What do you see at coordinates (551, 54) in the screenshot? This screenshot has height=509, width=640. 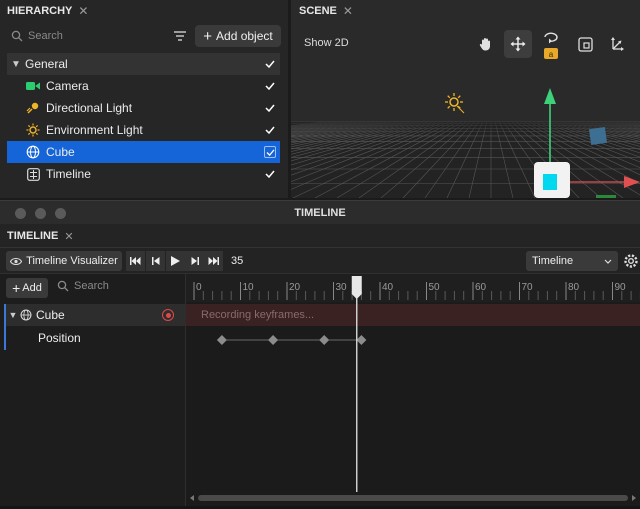 I see `svg-text: a` at bounding box center [551, 54].